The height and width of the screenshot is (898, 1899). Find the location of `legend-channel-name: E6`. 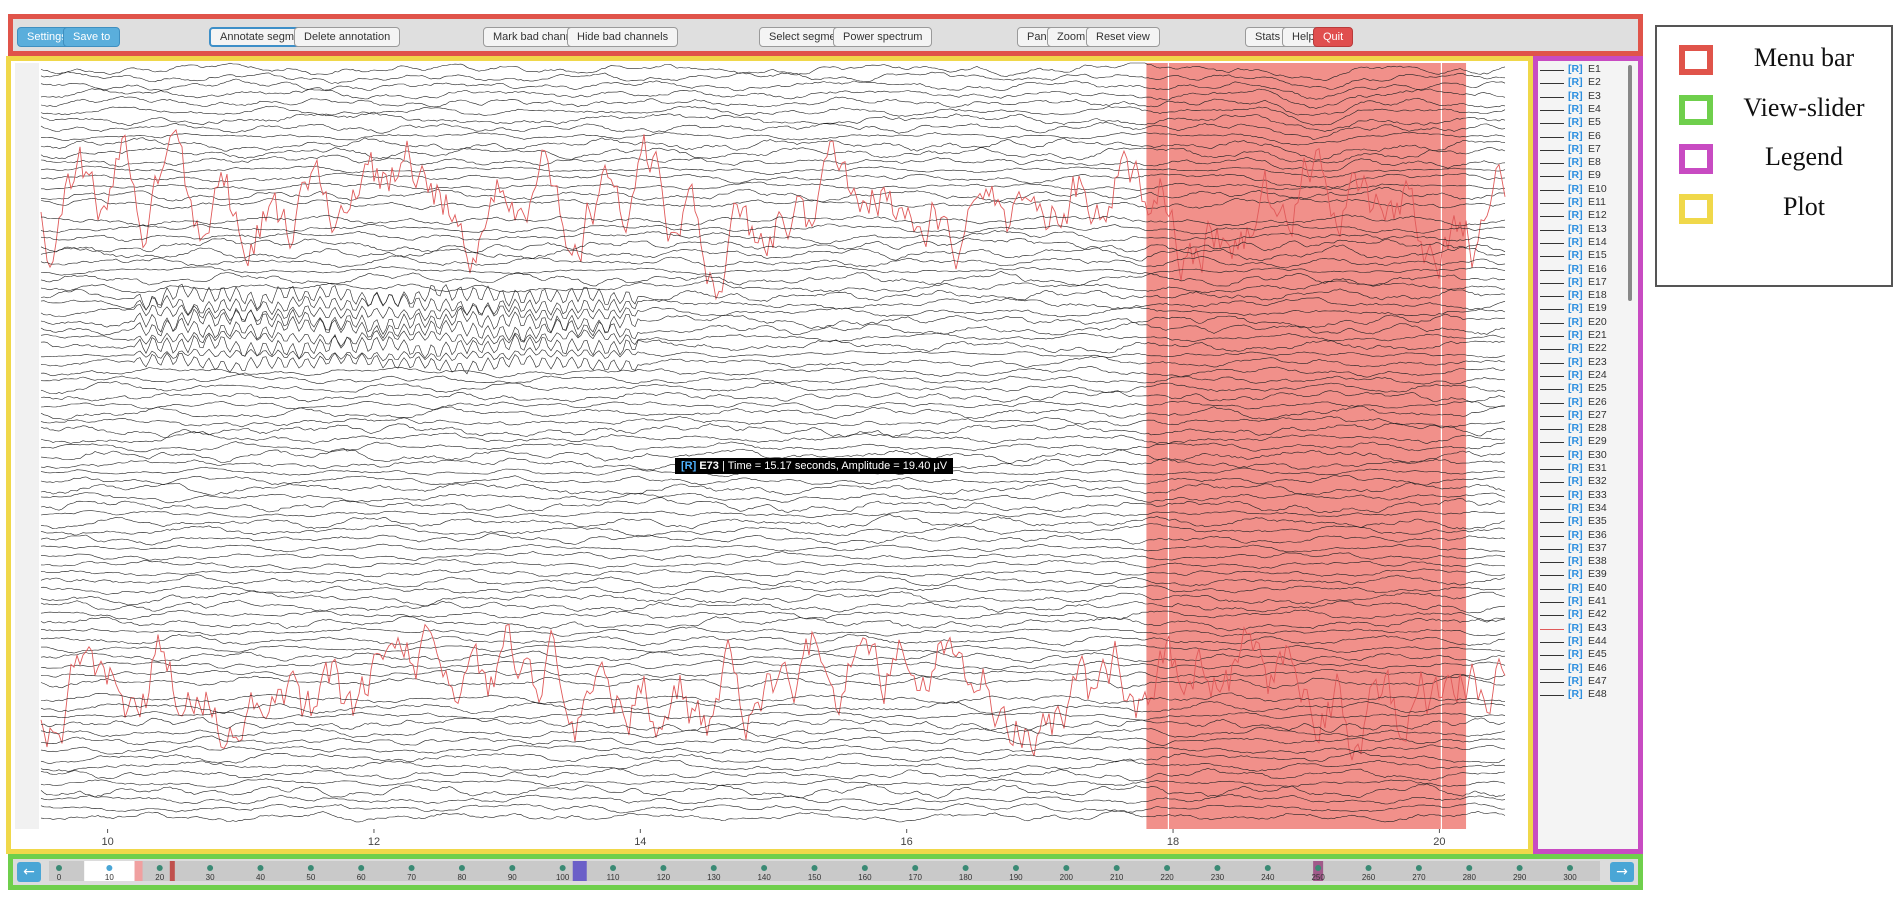

legend-channel-name: E6 is located at coordinates (1594, 135).